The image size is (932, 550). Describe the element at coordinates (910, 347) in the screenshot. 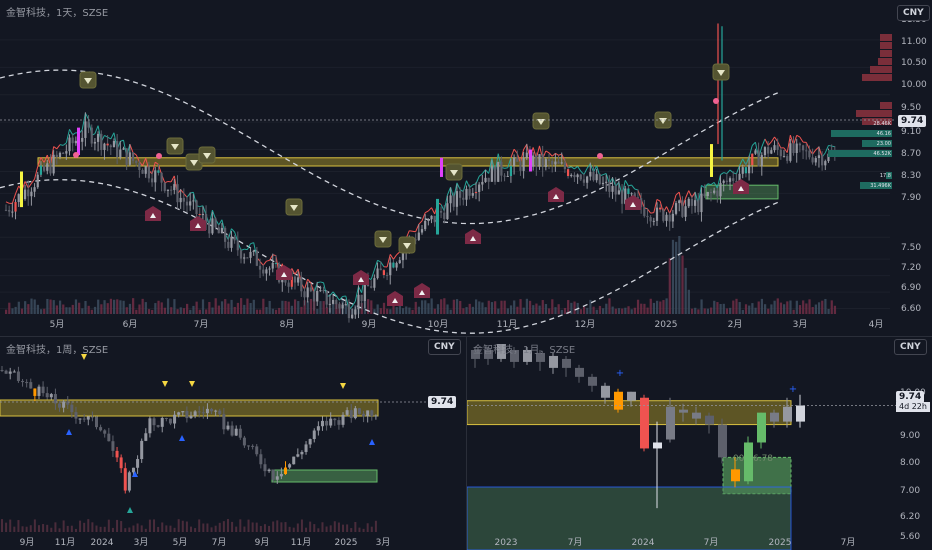

I see `currency-button-monthly: CNY` at that location.